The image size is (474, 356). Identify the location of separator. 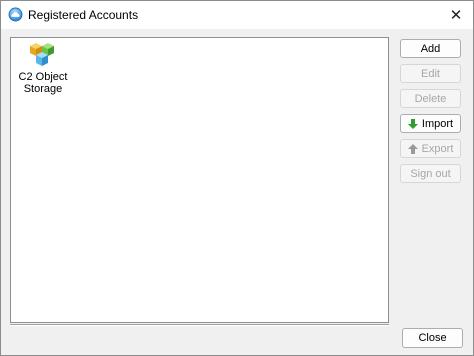
(199, 325).